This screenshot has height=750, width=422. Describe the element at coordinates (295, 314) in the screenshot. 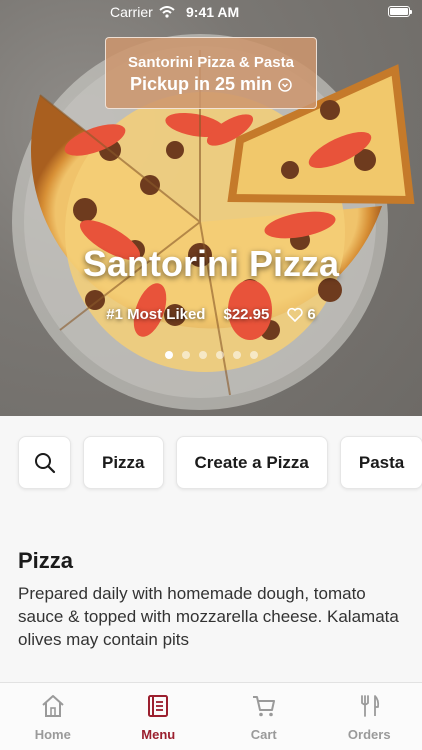

I see `heart-icon` at that location.